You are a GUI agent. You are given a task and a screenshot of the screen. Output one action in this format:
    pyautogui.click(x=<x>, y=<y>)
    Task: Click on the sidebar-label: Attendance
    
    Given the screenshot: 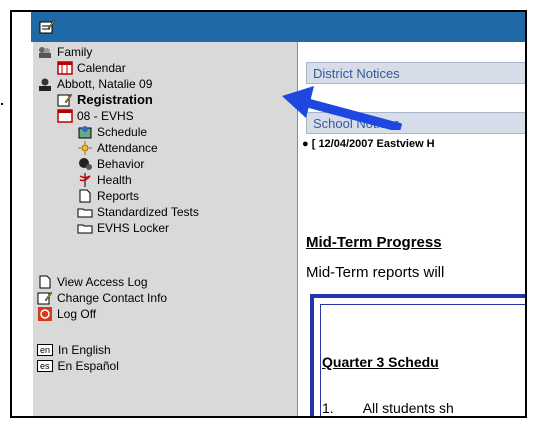 What is the action you would take?
    pyautogui.click(x=127, y=148)
    